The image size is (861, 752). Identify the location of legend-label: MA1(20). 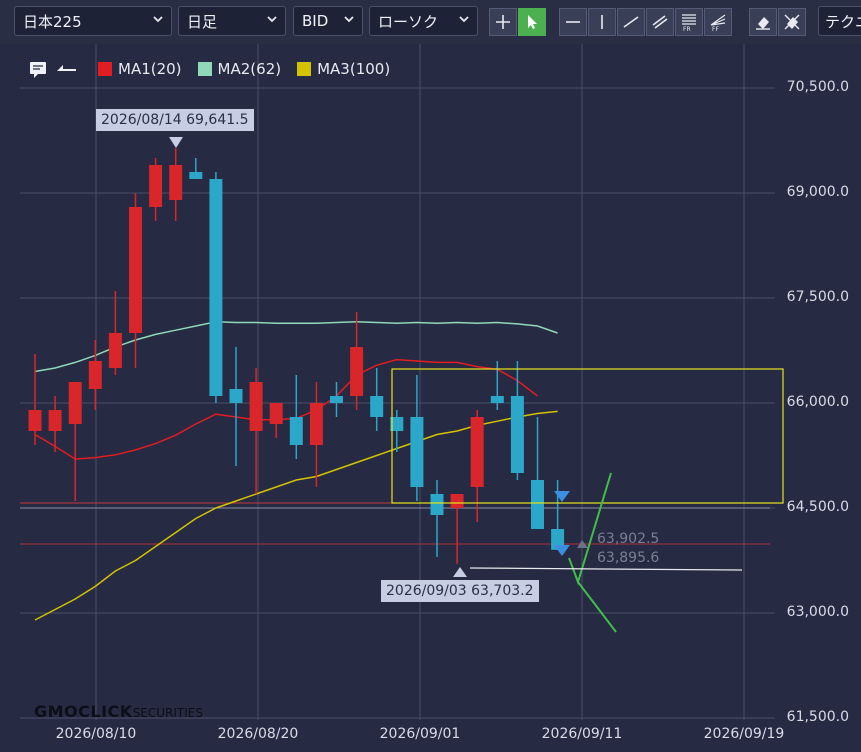
(150, 69).